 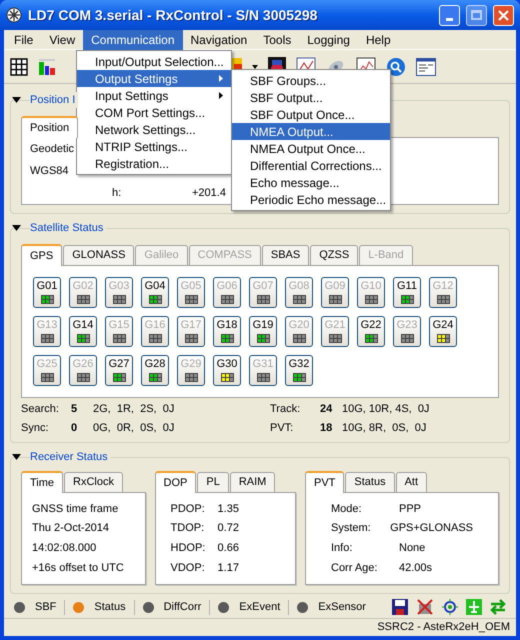 I want to click on satellite-button: G18, so click(x=227, y=331).